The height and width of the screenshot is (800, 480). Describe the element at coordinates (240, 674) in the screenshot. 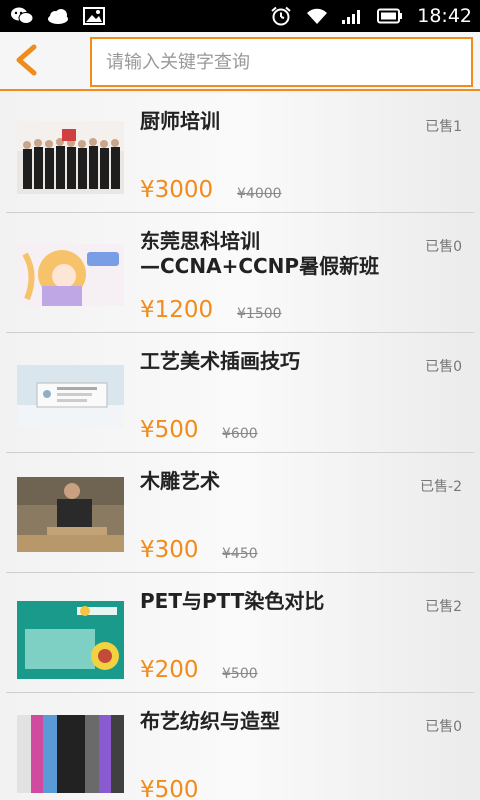

I see `original-price: ¥500` at that location.